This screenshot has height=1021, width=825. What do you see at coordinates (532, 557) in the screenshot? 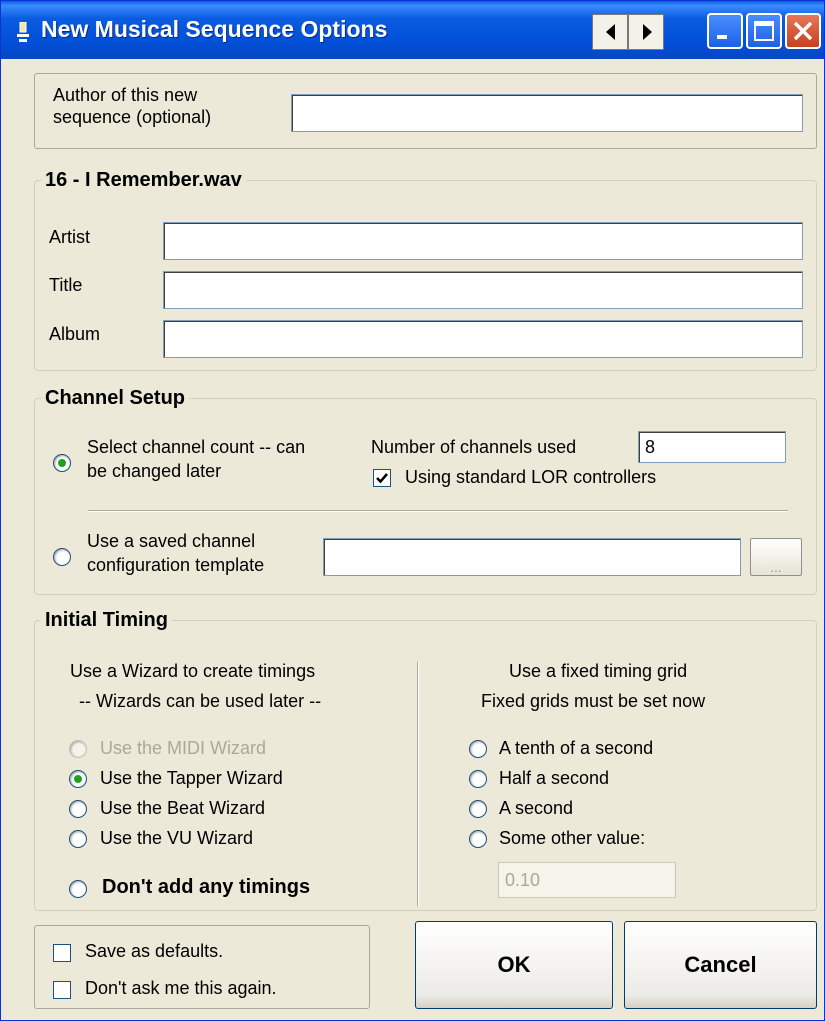
I see `template-input` at bounding box center [532, 557].